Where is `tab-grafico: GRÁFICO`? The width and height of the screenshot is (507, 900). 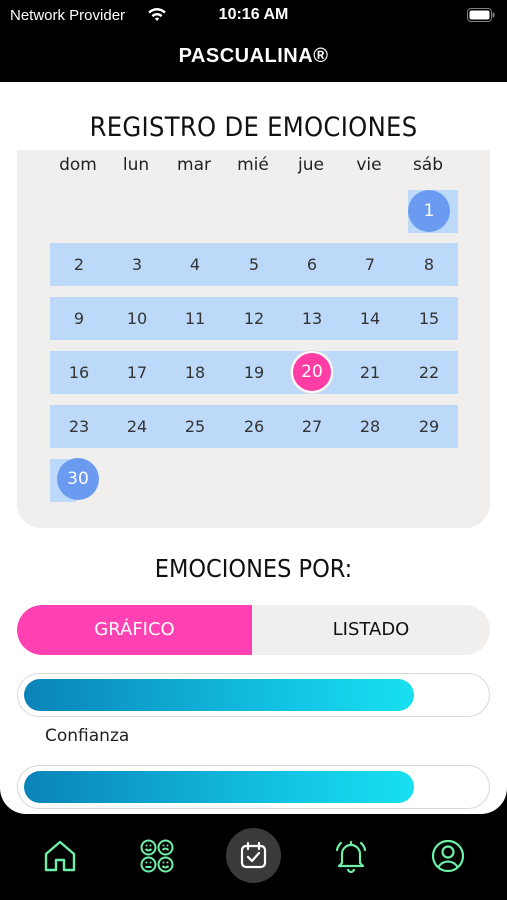 tab-grafico: GRÁFICO is located at coordinates (134, 630).